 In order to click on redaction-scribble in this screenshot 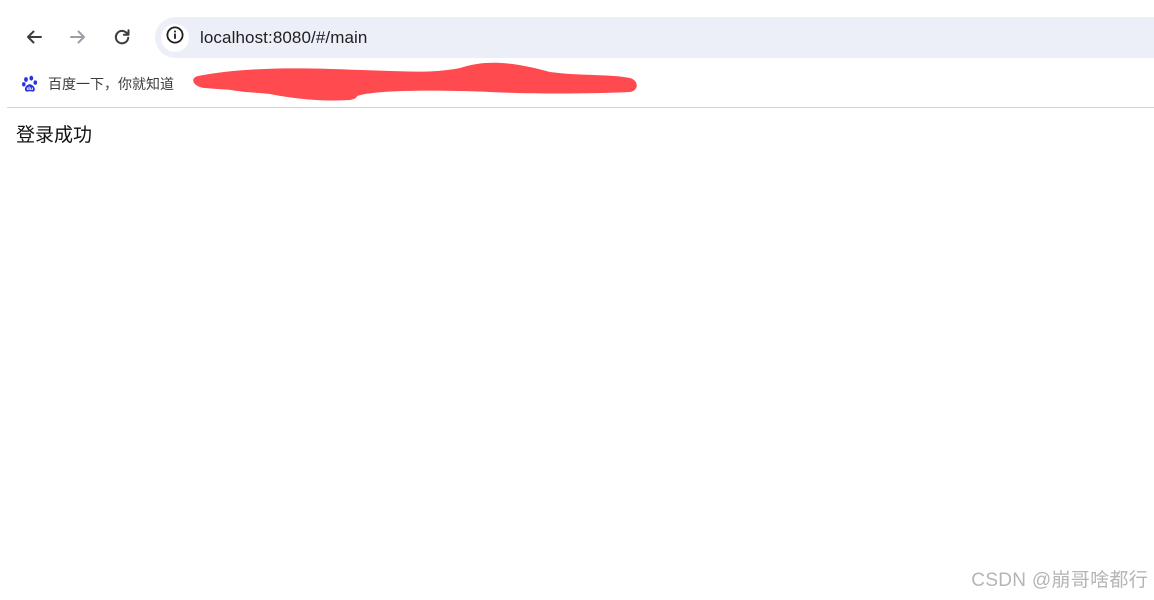, I will do `click(415, 81)`.